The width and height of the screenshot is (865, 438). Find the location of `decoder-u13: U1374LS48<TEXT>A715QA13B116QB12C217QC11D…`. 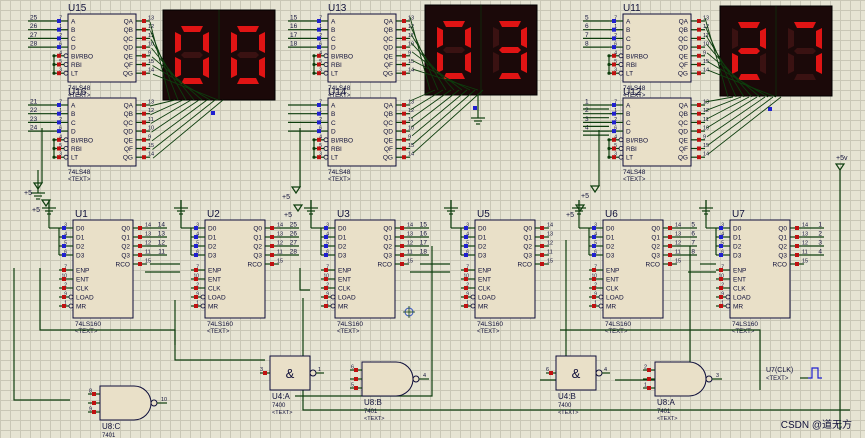

decoder-u13: U1374LS48<TEXT>A715QA13B116QB12C217QC11D… is located at coordinates (351, 51).